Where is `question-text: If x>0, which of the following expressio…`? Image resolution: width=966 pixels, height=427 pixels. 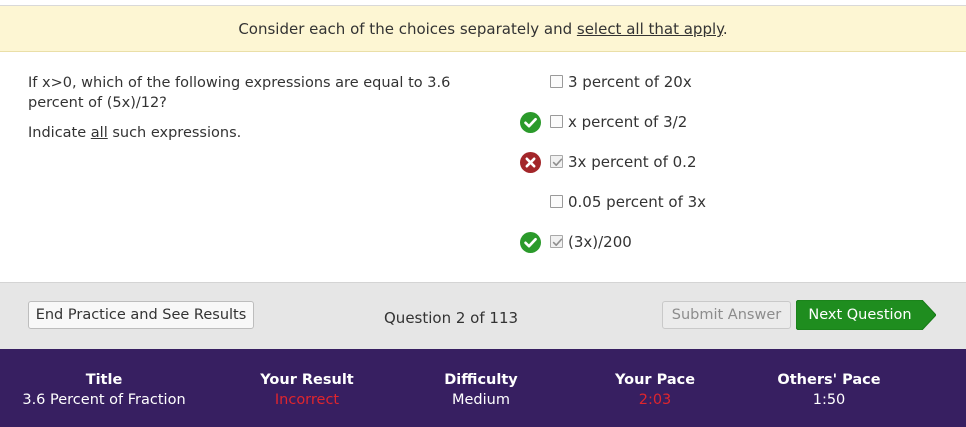
question-text: If x>0, which of the following expressio… is located at coordinates (239, 93).